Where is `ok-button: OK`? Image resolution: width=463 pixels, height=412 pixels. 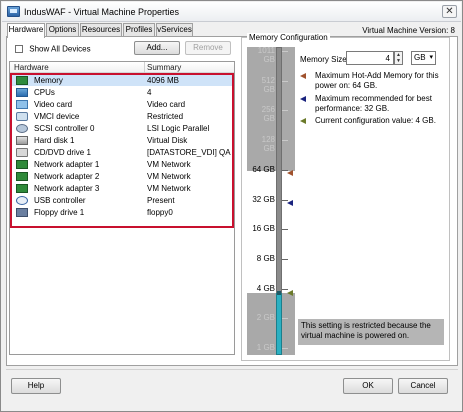 ok-button: OK is located at coordinates (368, 386).